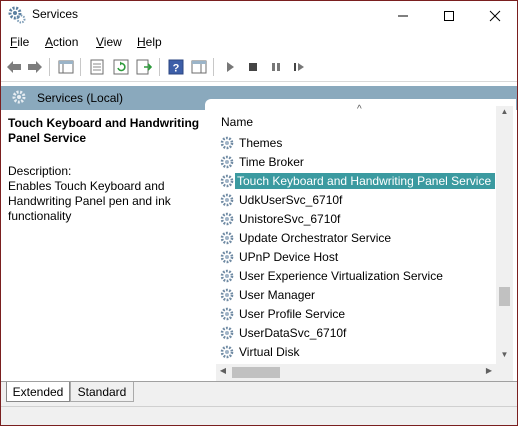 The width and height of the screenshot is (518, 426). I want to click on minimize-icon, so click(403, 16).